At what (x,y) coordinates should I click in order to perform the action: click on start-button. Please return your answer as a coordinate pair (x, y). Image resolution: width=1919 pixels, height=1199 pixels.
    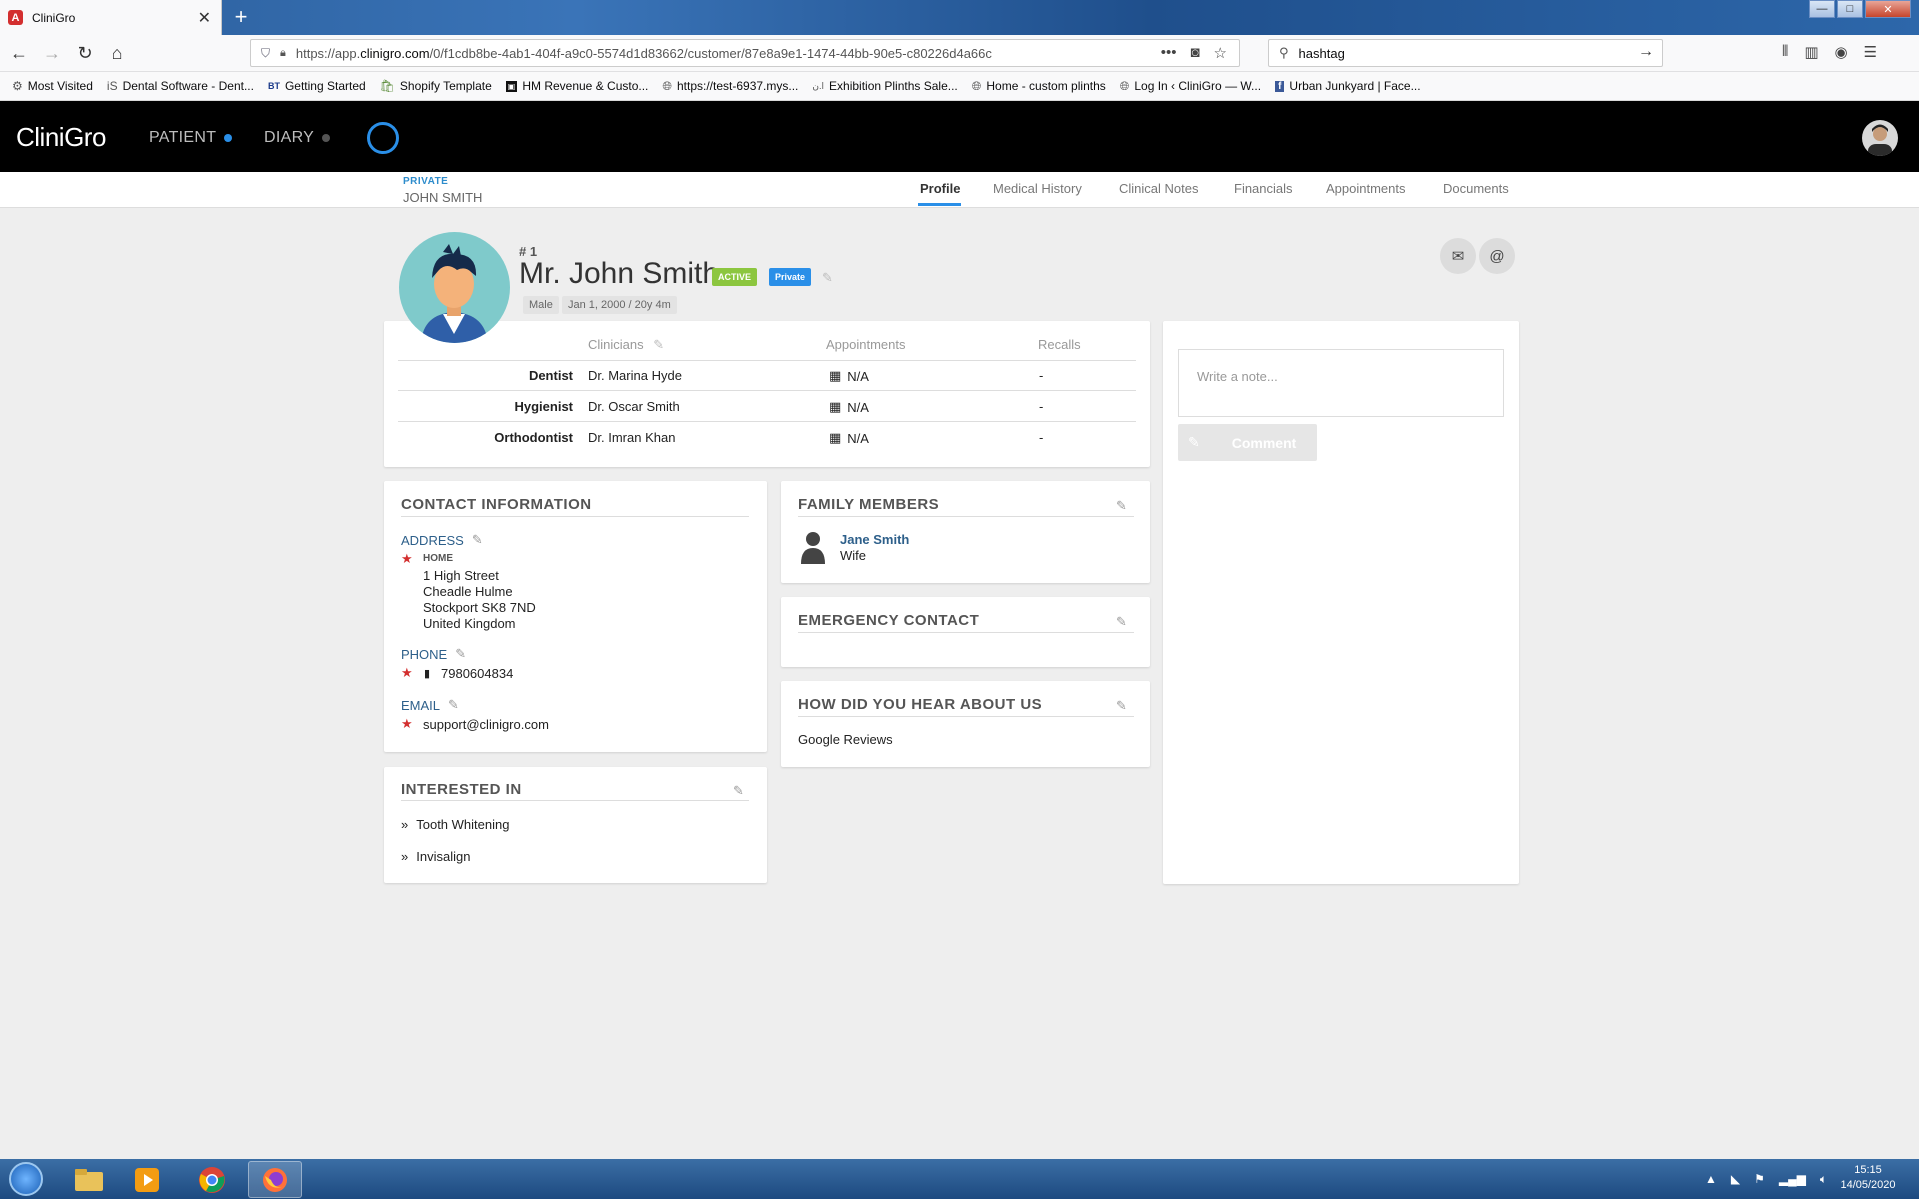
    Looking at the image, I should click on (26, 1179).